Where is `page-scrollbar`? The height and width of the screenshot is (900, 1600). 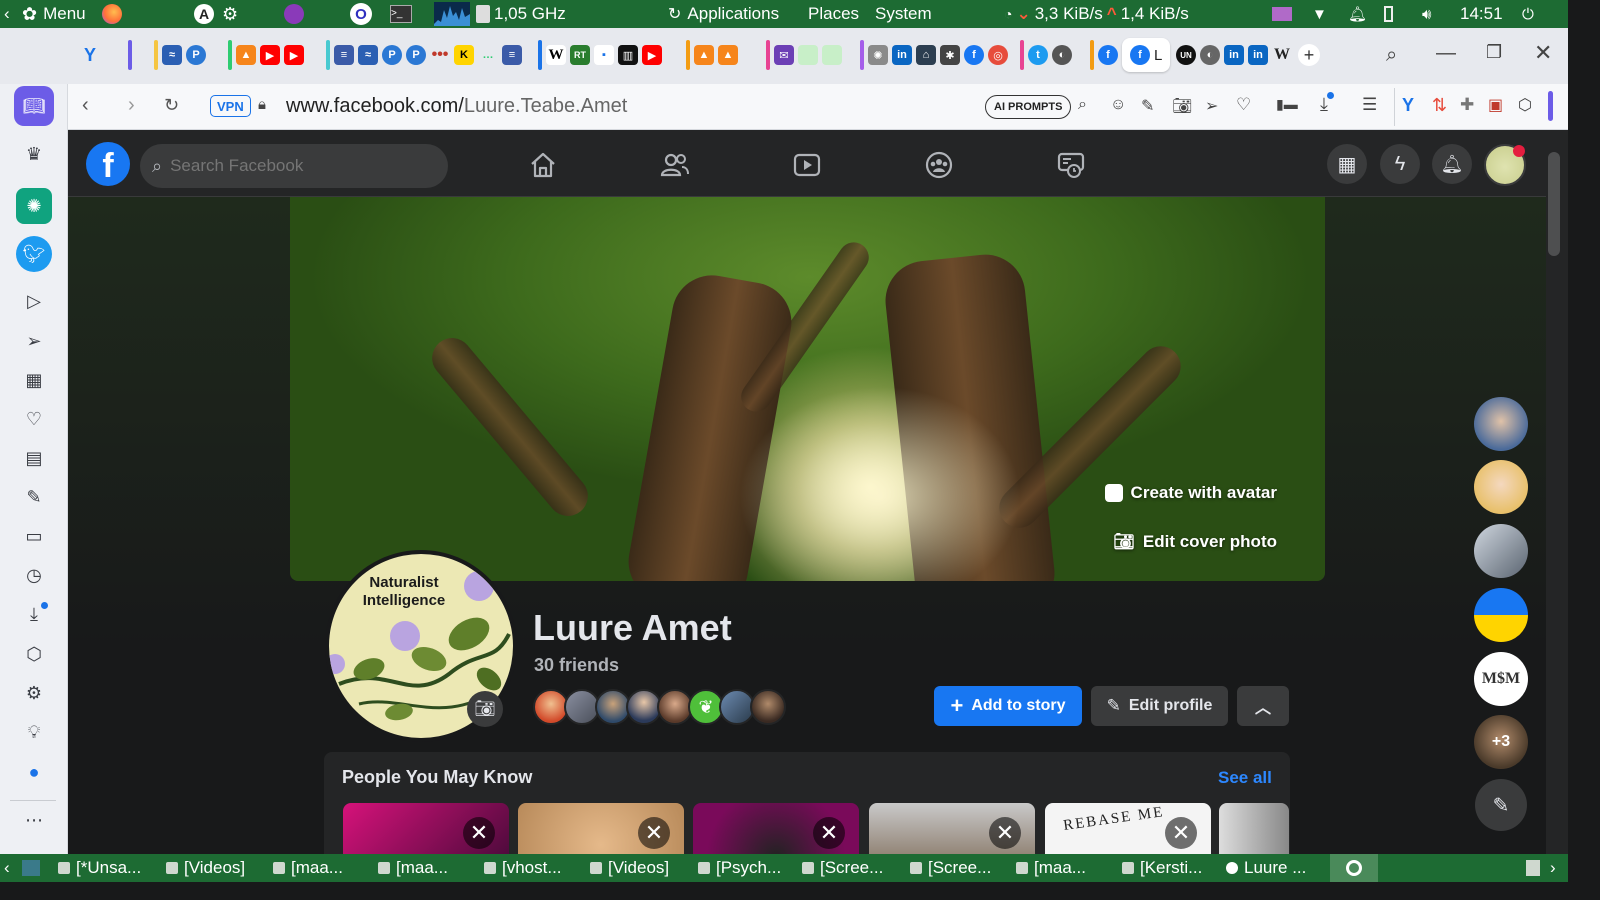
page-scrollbar is located at coordinates (1557, 492).